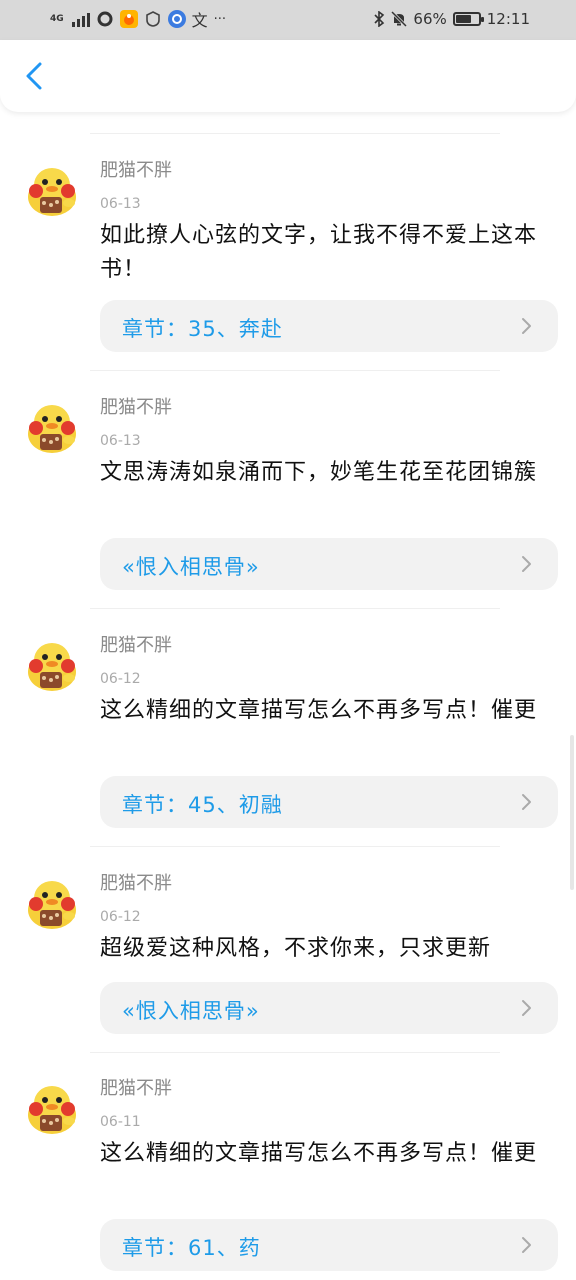 This screenshot has height=1280, width=576. What do you see at coordinates (319, 252) in the screenshot?
I see `comment-text: 如此撩人心弦的文字，让我不得不爱上这本书！` at bounding box center [319, 252].